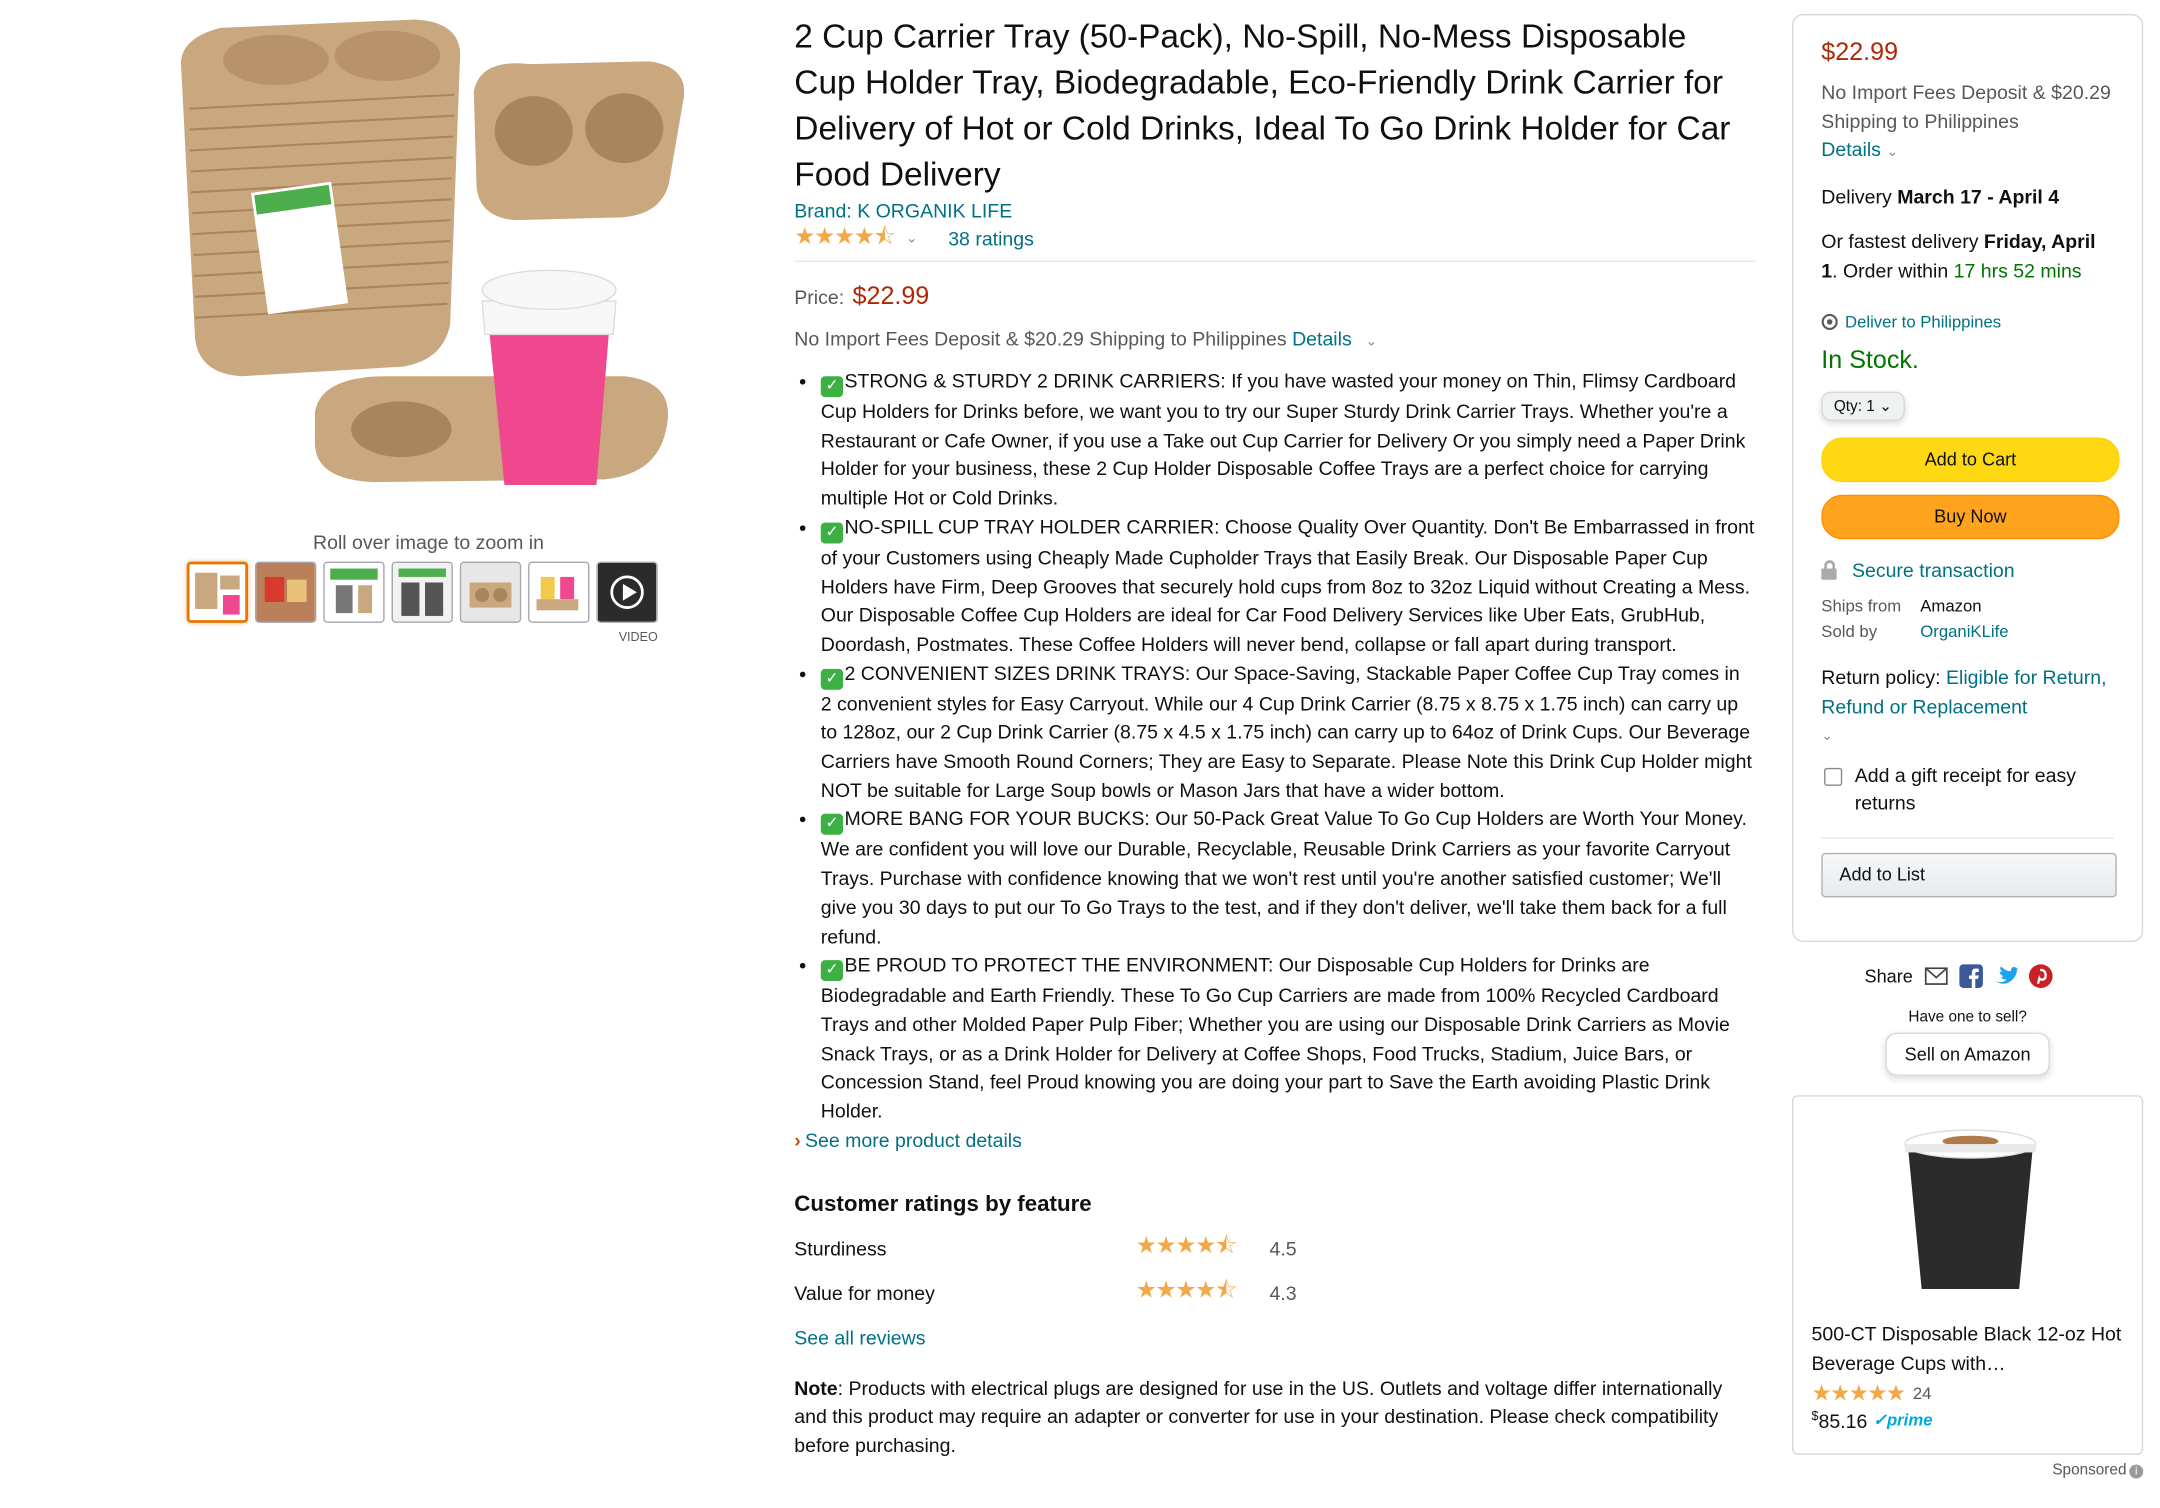 The image size is (2160, 1508). What do you see at coordinates (1970, 517) in the screenshot?
I see `buy-now-button: Buy Now` at bounding box center [1970, 517].